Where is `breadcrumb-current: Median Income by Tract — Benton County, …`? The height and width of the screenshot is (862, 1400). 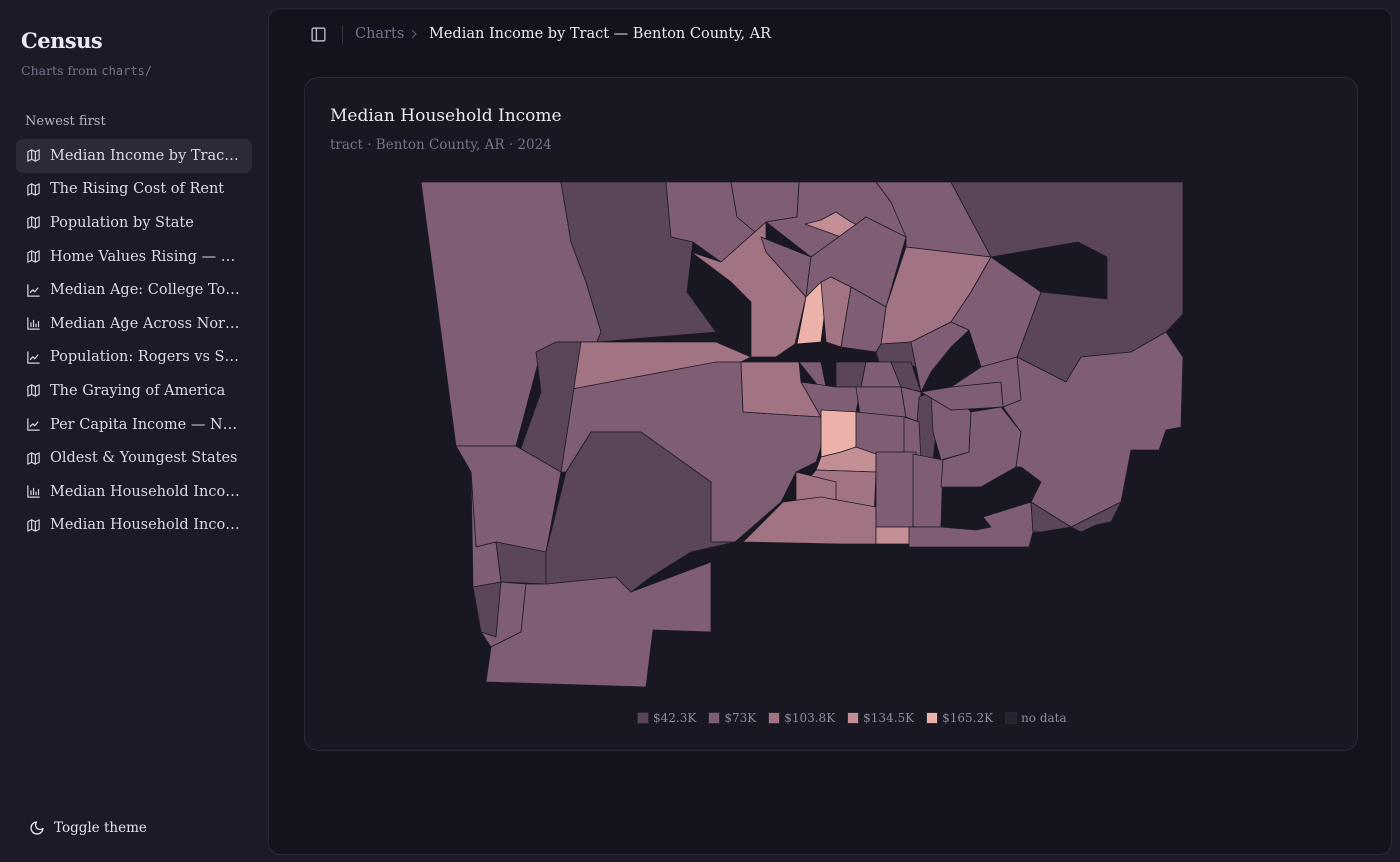 breadcrumb-current: Median Income by Tract — Benton County, … is located at coordinates (600, 34).